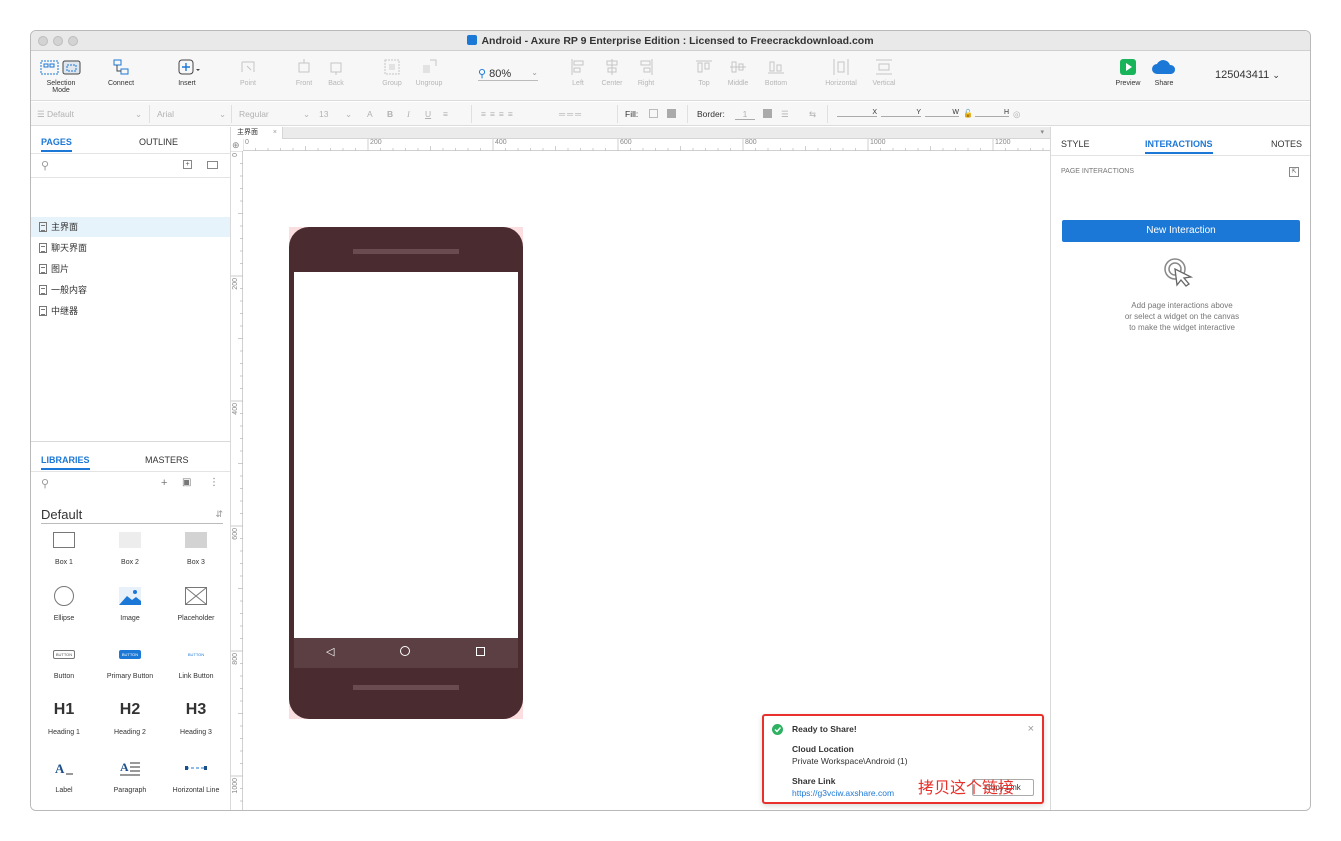 This screenshot has width=1341, height=841. What do you see at coordinates (1075, 144) in the screenshot?
I see `tab-style: STYLE` at bounding box center [1075, 144].